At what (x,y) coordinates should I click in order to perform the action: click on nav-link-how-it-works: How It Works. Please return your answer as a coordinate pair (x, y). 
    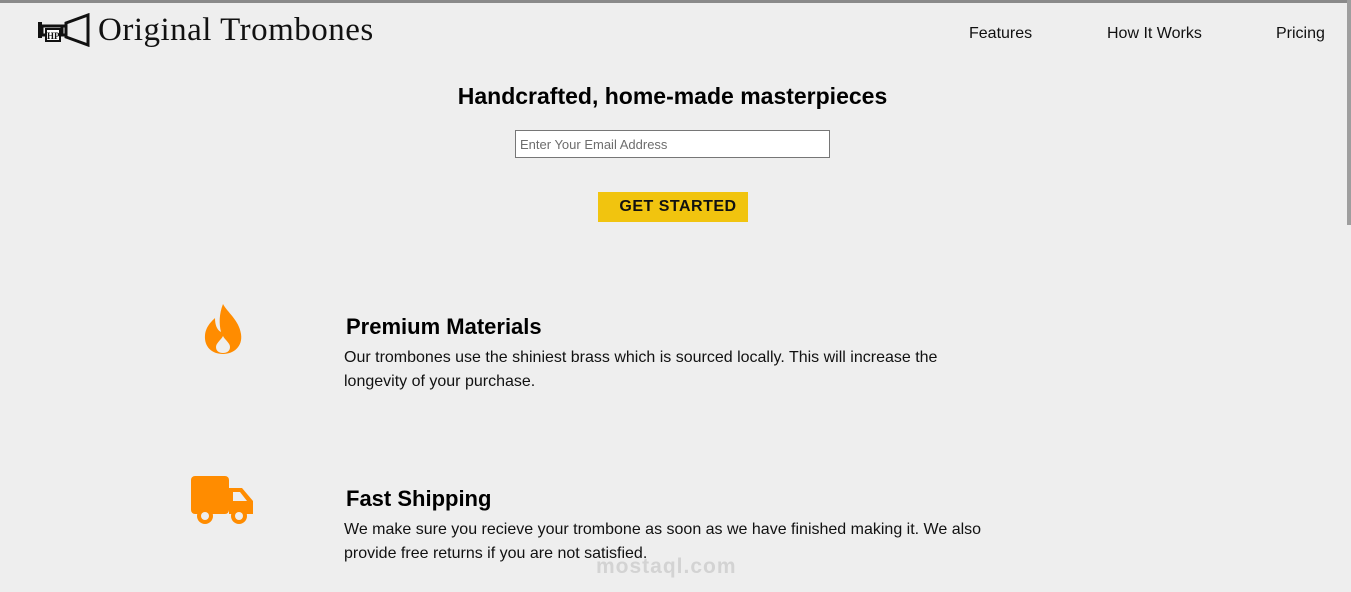
    Looking at the image, I should click on (1154, 34).